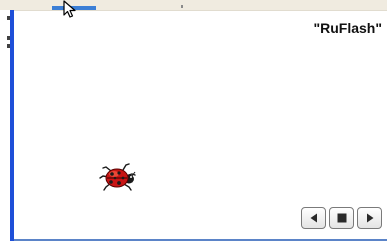  I want to click on stage-title: "RuFlash", so click(347, 28).